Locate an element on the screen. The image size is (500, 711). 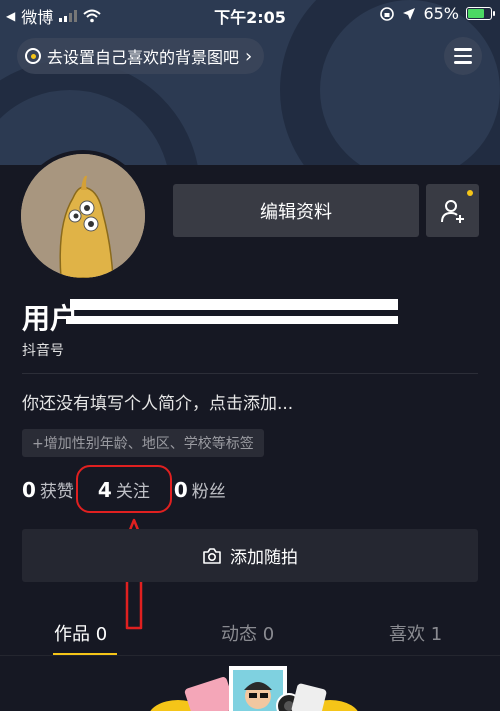
content-tabs: 作品 0 动态 0 喜欢 1 is located at coordinates (250, 633).